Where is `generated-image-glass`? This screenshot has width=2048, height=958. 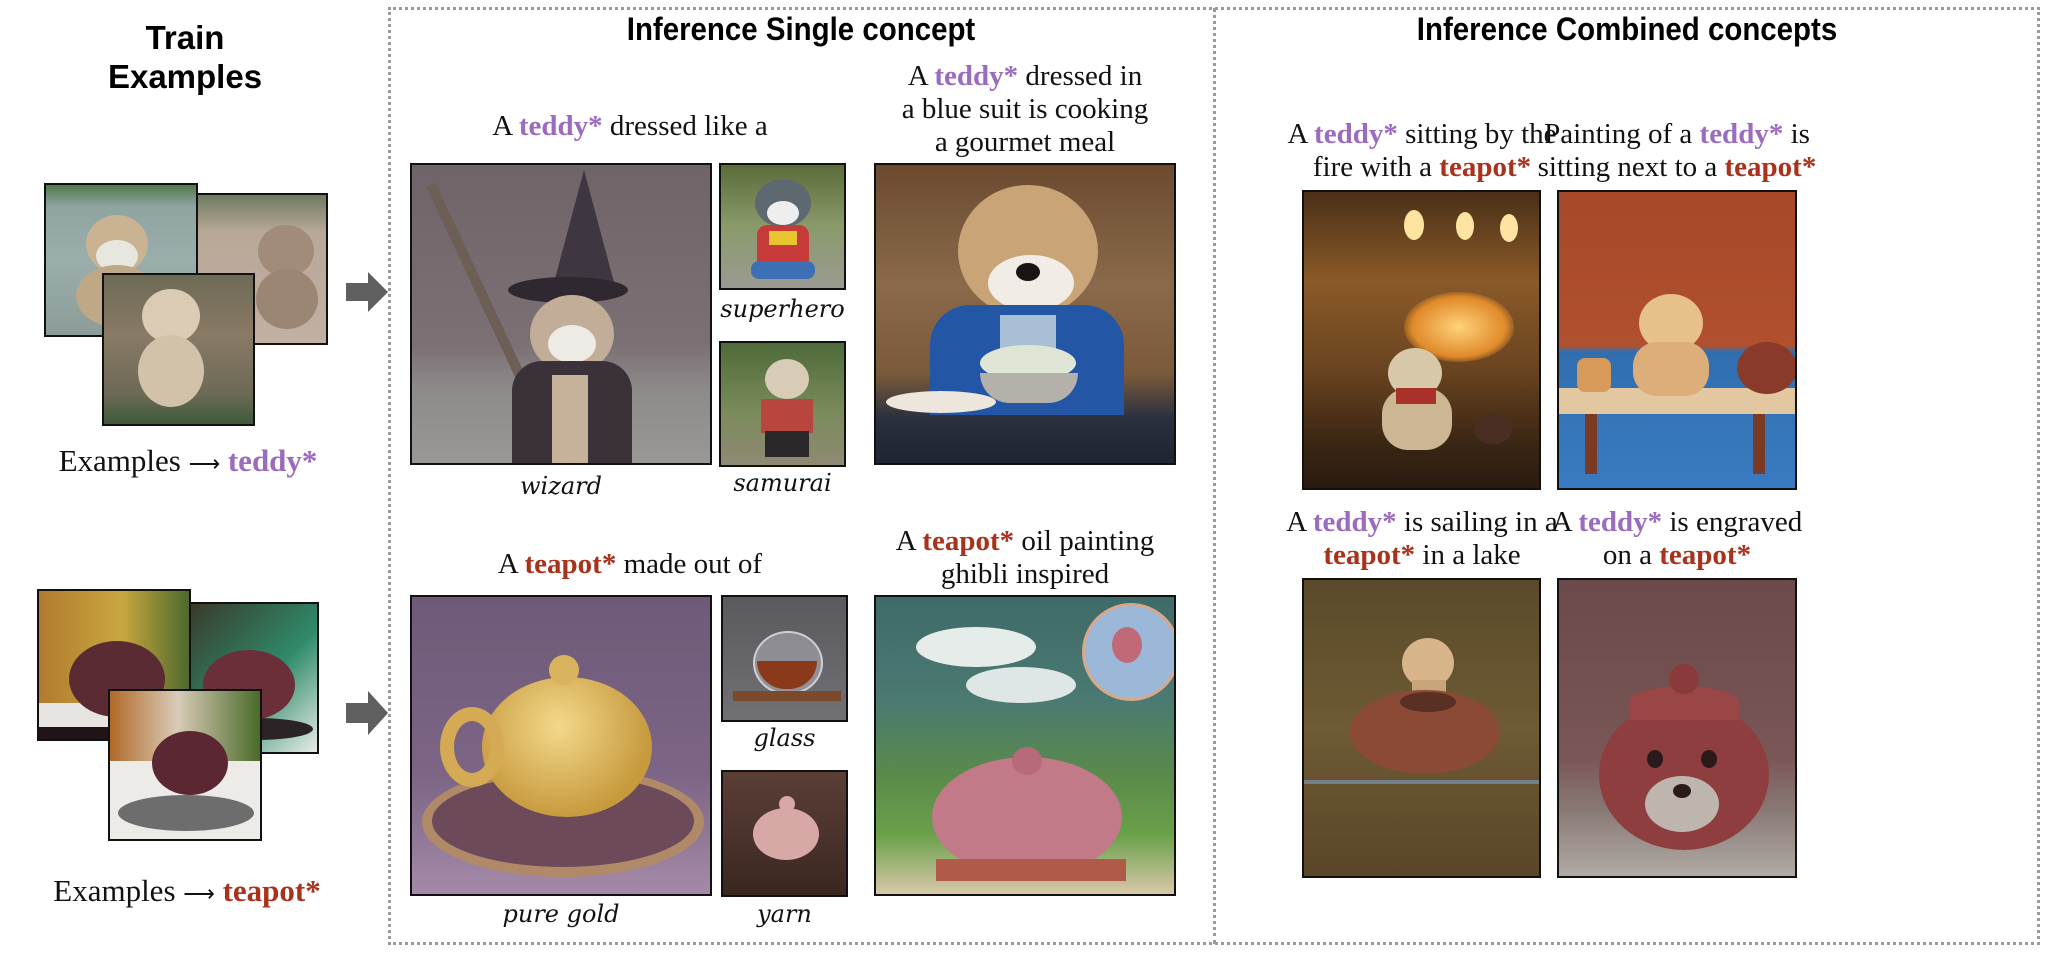
generated-image-glass is located at coordinates (784, 658).